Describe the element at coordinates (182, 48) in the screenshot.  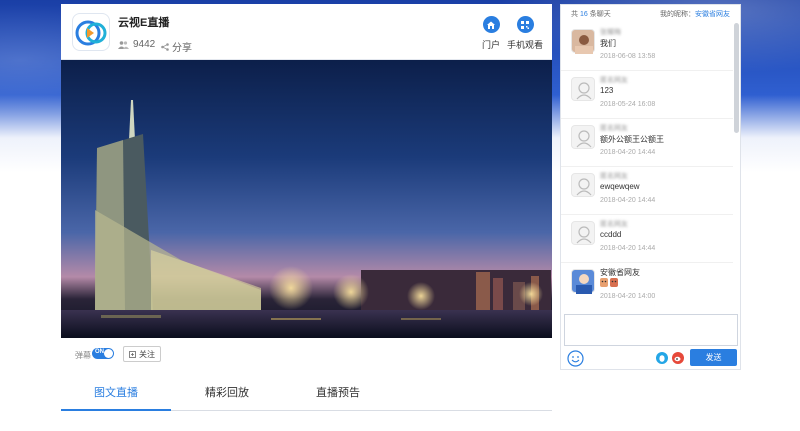
I see `share-label: 分享` at that location.